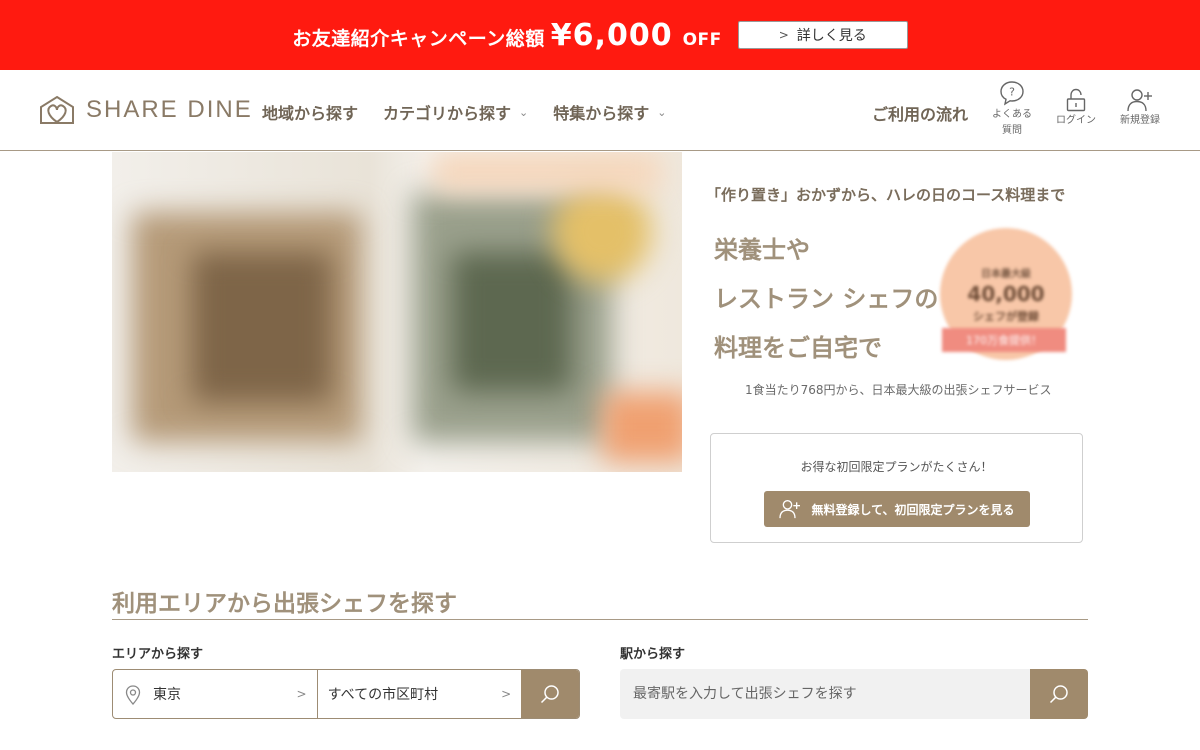  What do you see at coordinates (383, 695) in the screenshot?
I see `city-value: すべての市区町村` at bounding box center [383, 695].